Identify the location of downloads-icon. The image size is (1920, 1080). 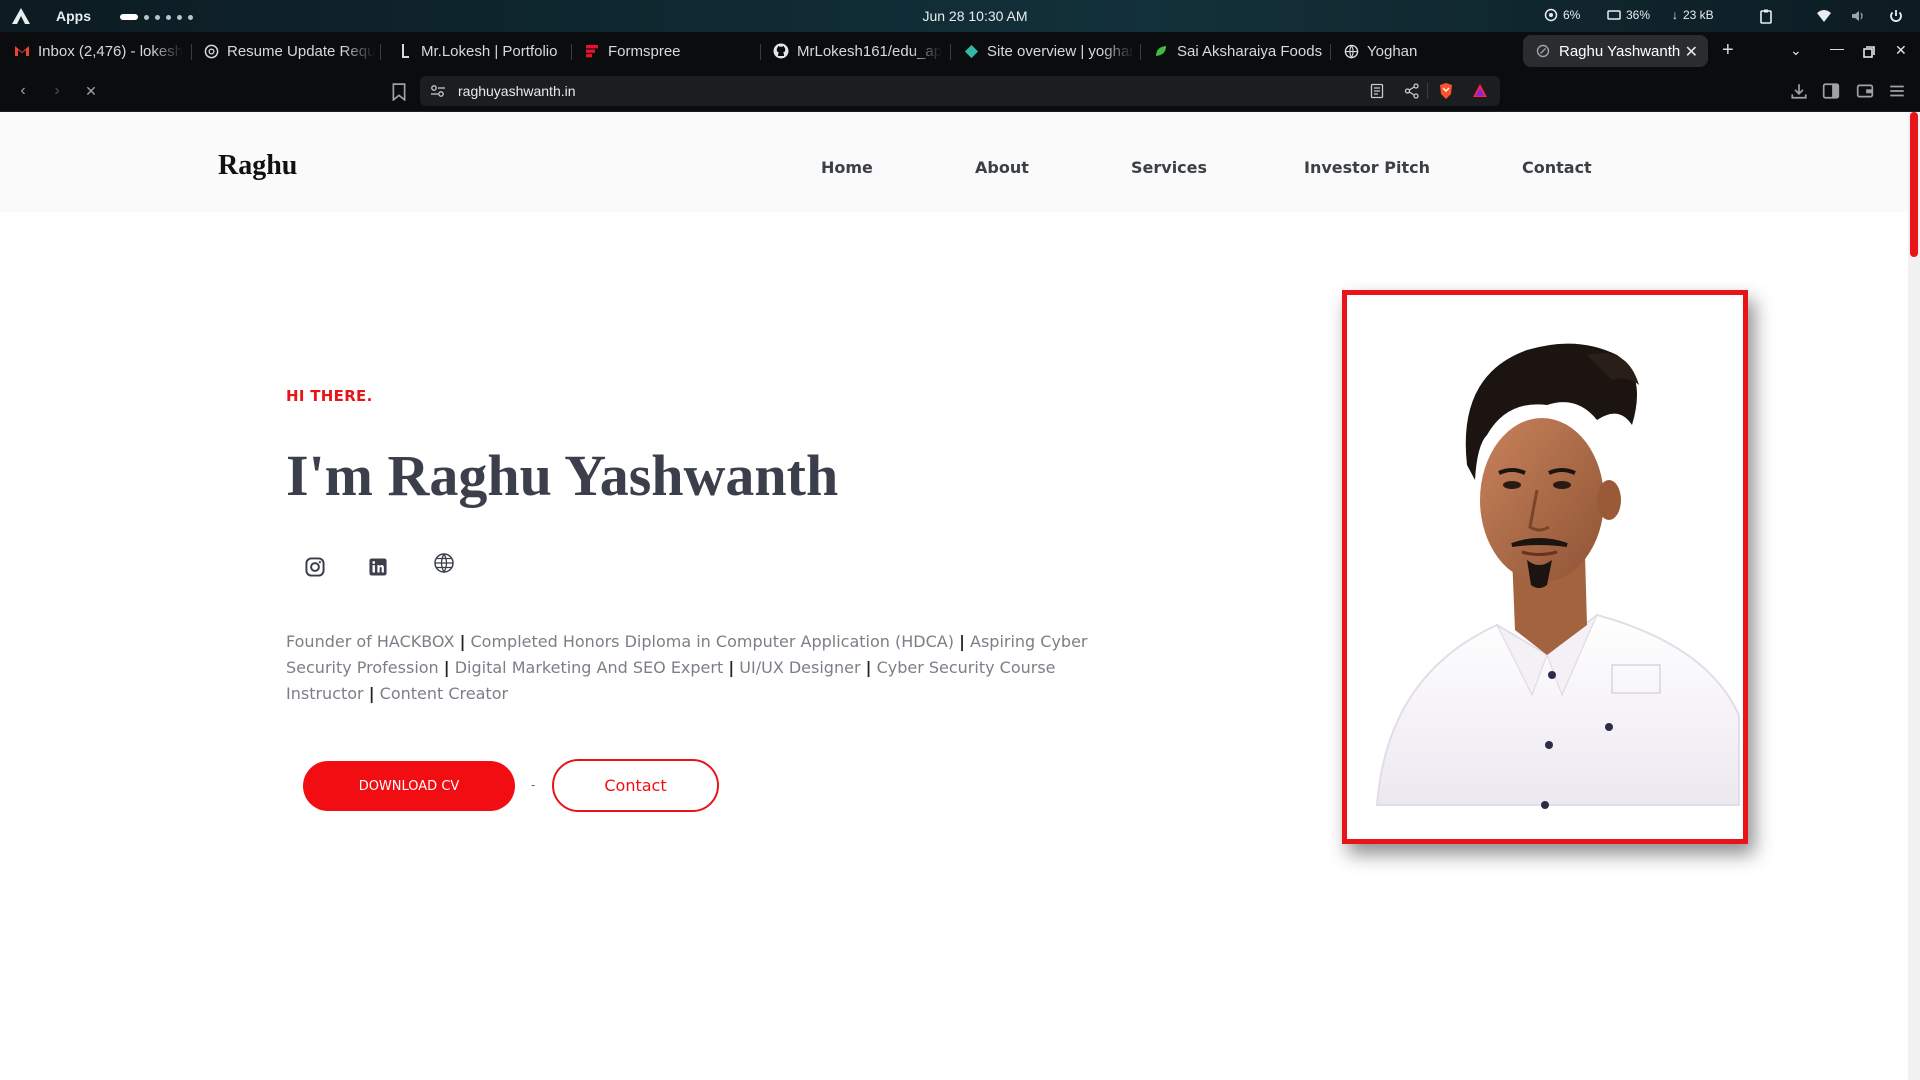
(1799, 91).